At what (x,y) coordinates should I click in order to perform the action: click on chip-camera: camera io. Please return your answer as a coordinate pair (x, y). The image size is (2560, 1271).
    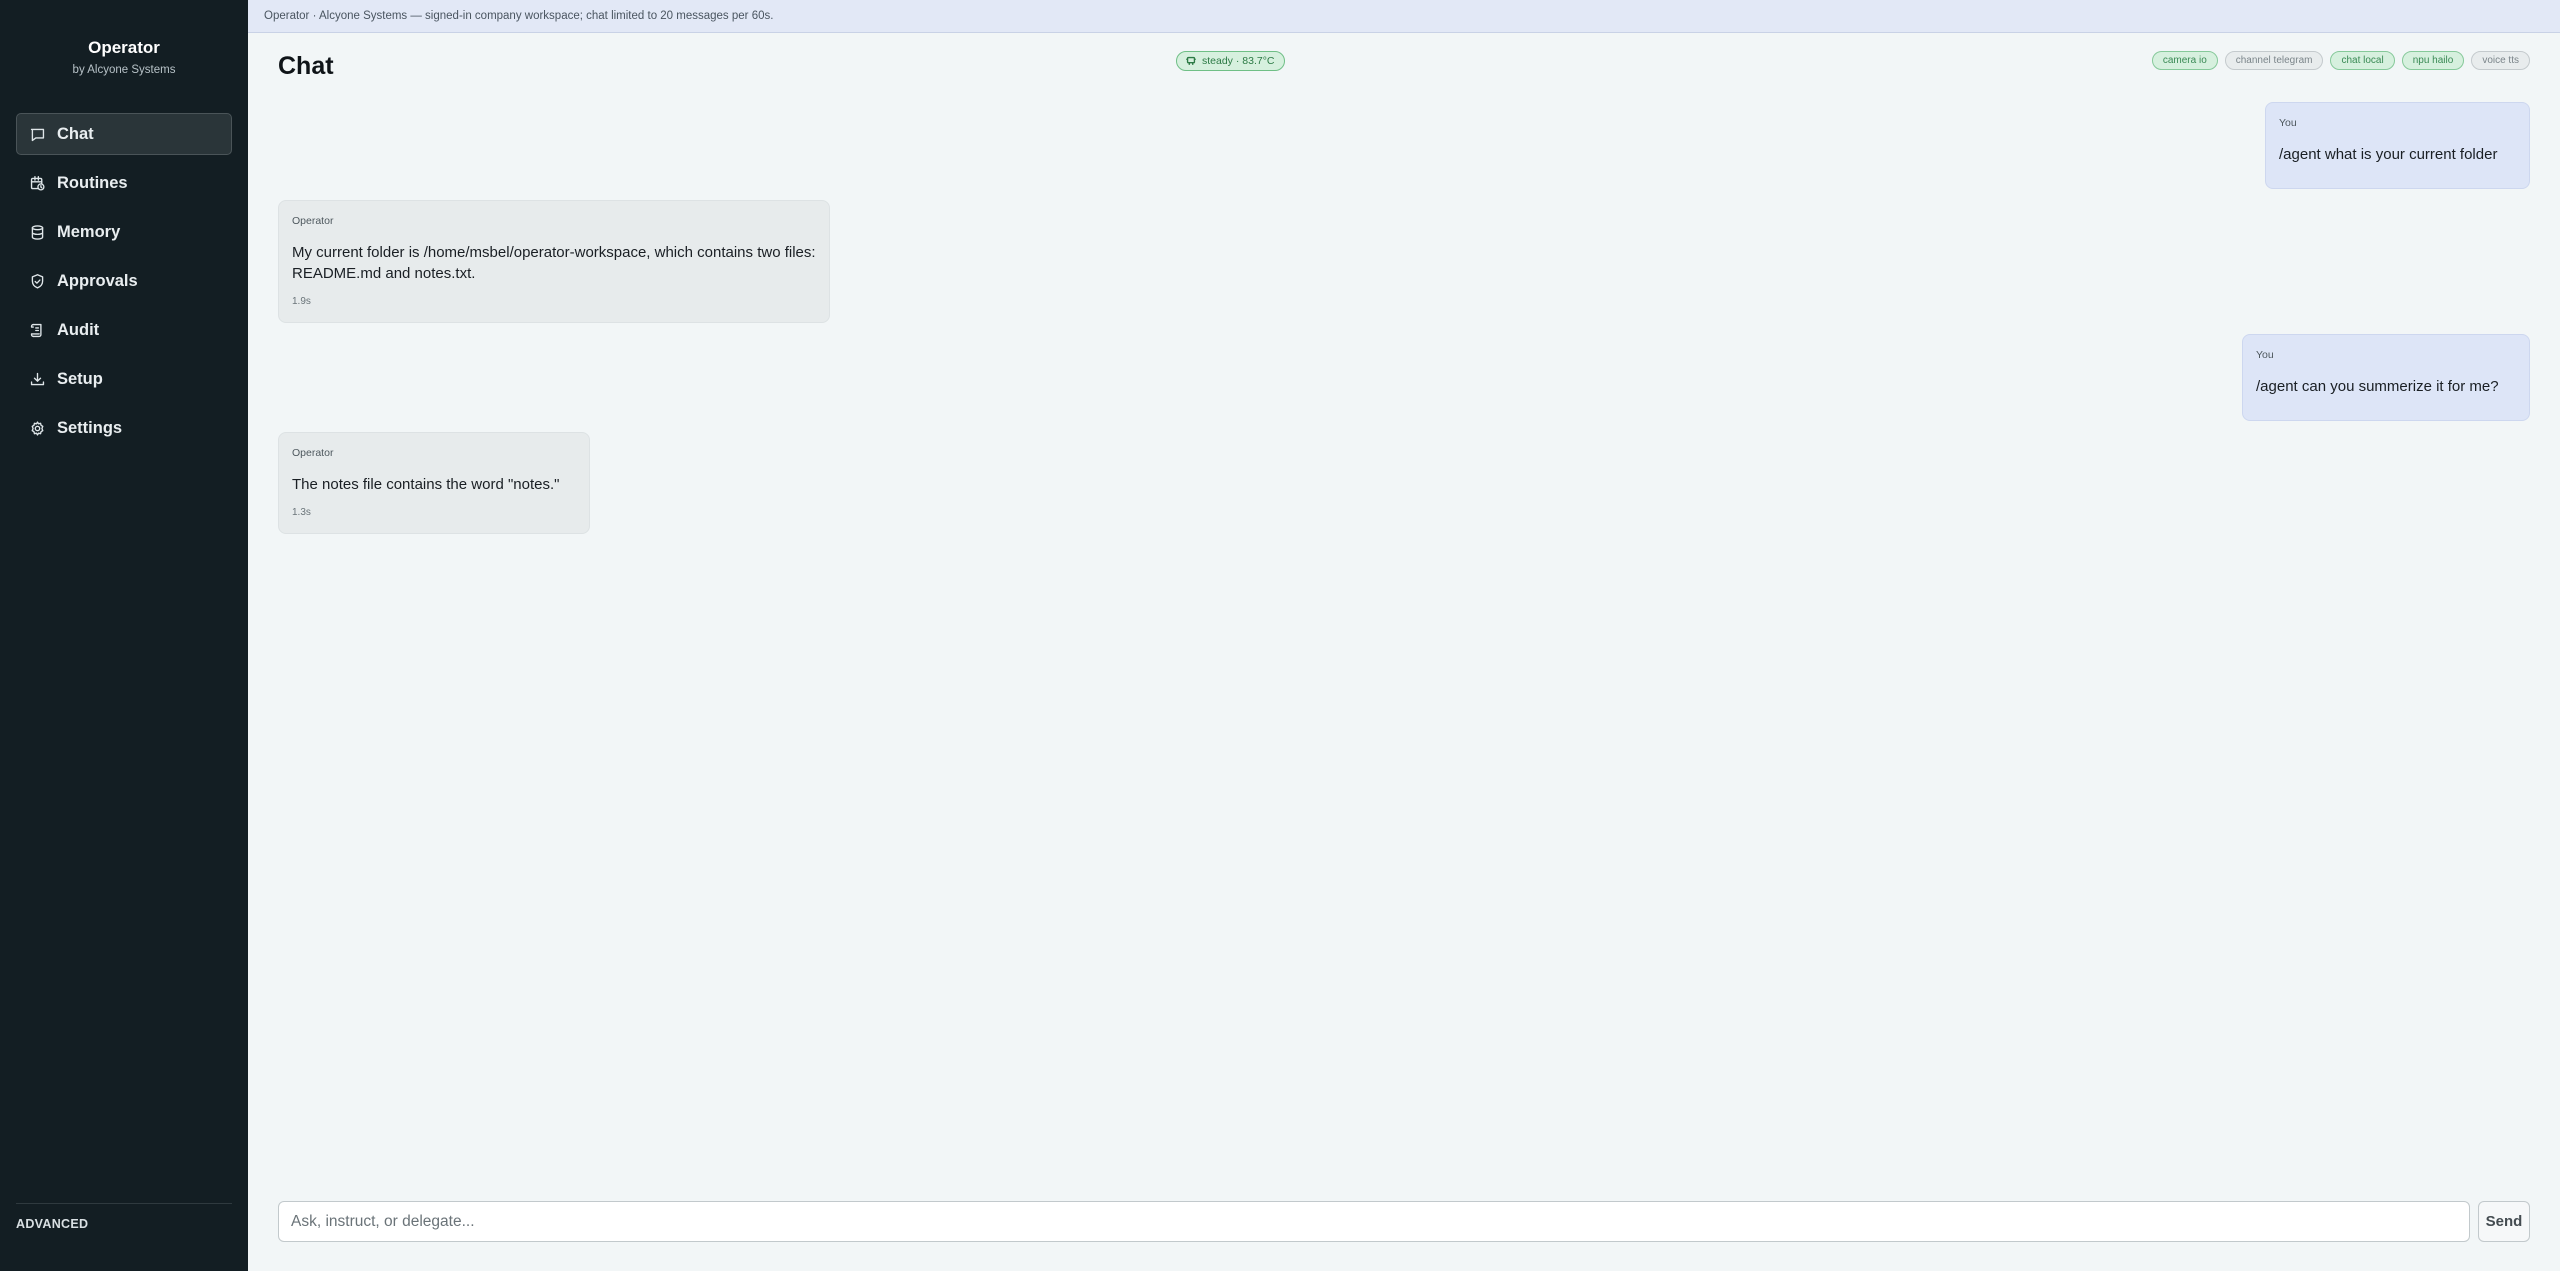
    Looking at the image, I should click on (2184, 60).